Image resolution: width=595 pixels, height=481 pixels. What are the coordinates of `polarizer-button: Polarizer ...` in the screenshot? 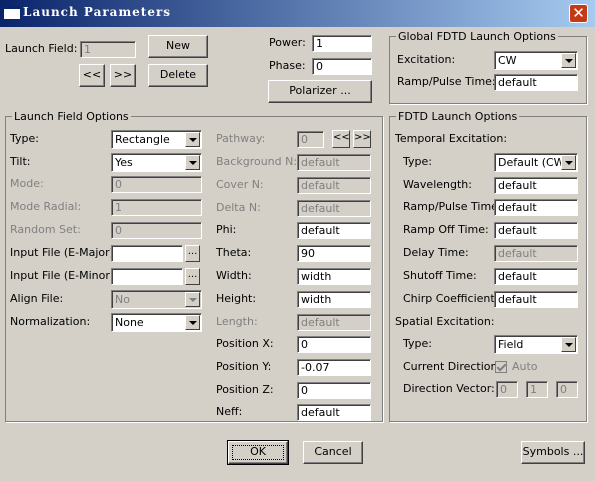 It's located at (320, 91).